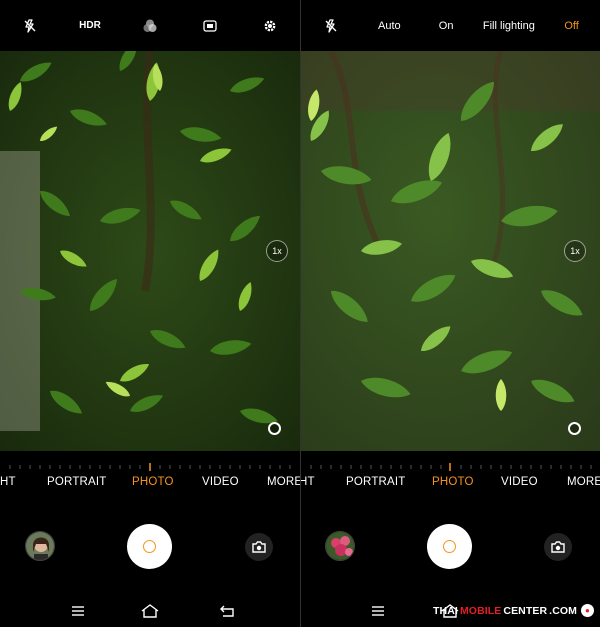 The image size is (600, 627). I want to click on flash-option-auto: Auto, so click(389, 25).